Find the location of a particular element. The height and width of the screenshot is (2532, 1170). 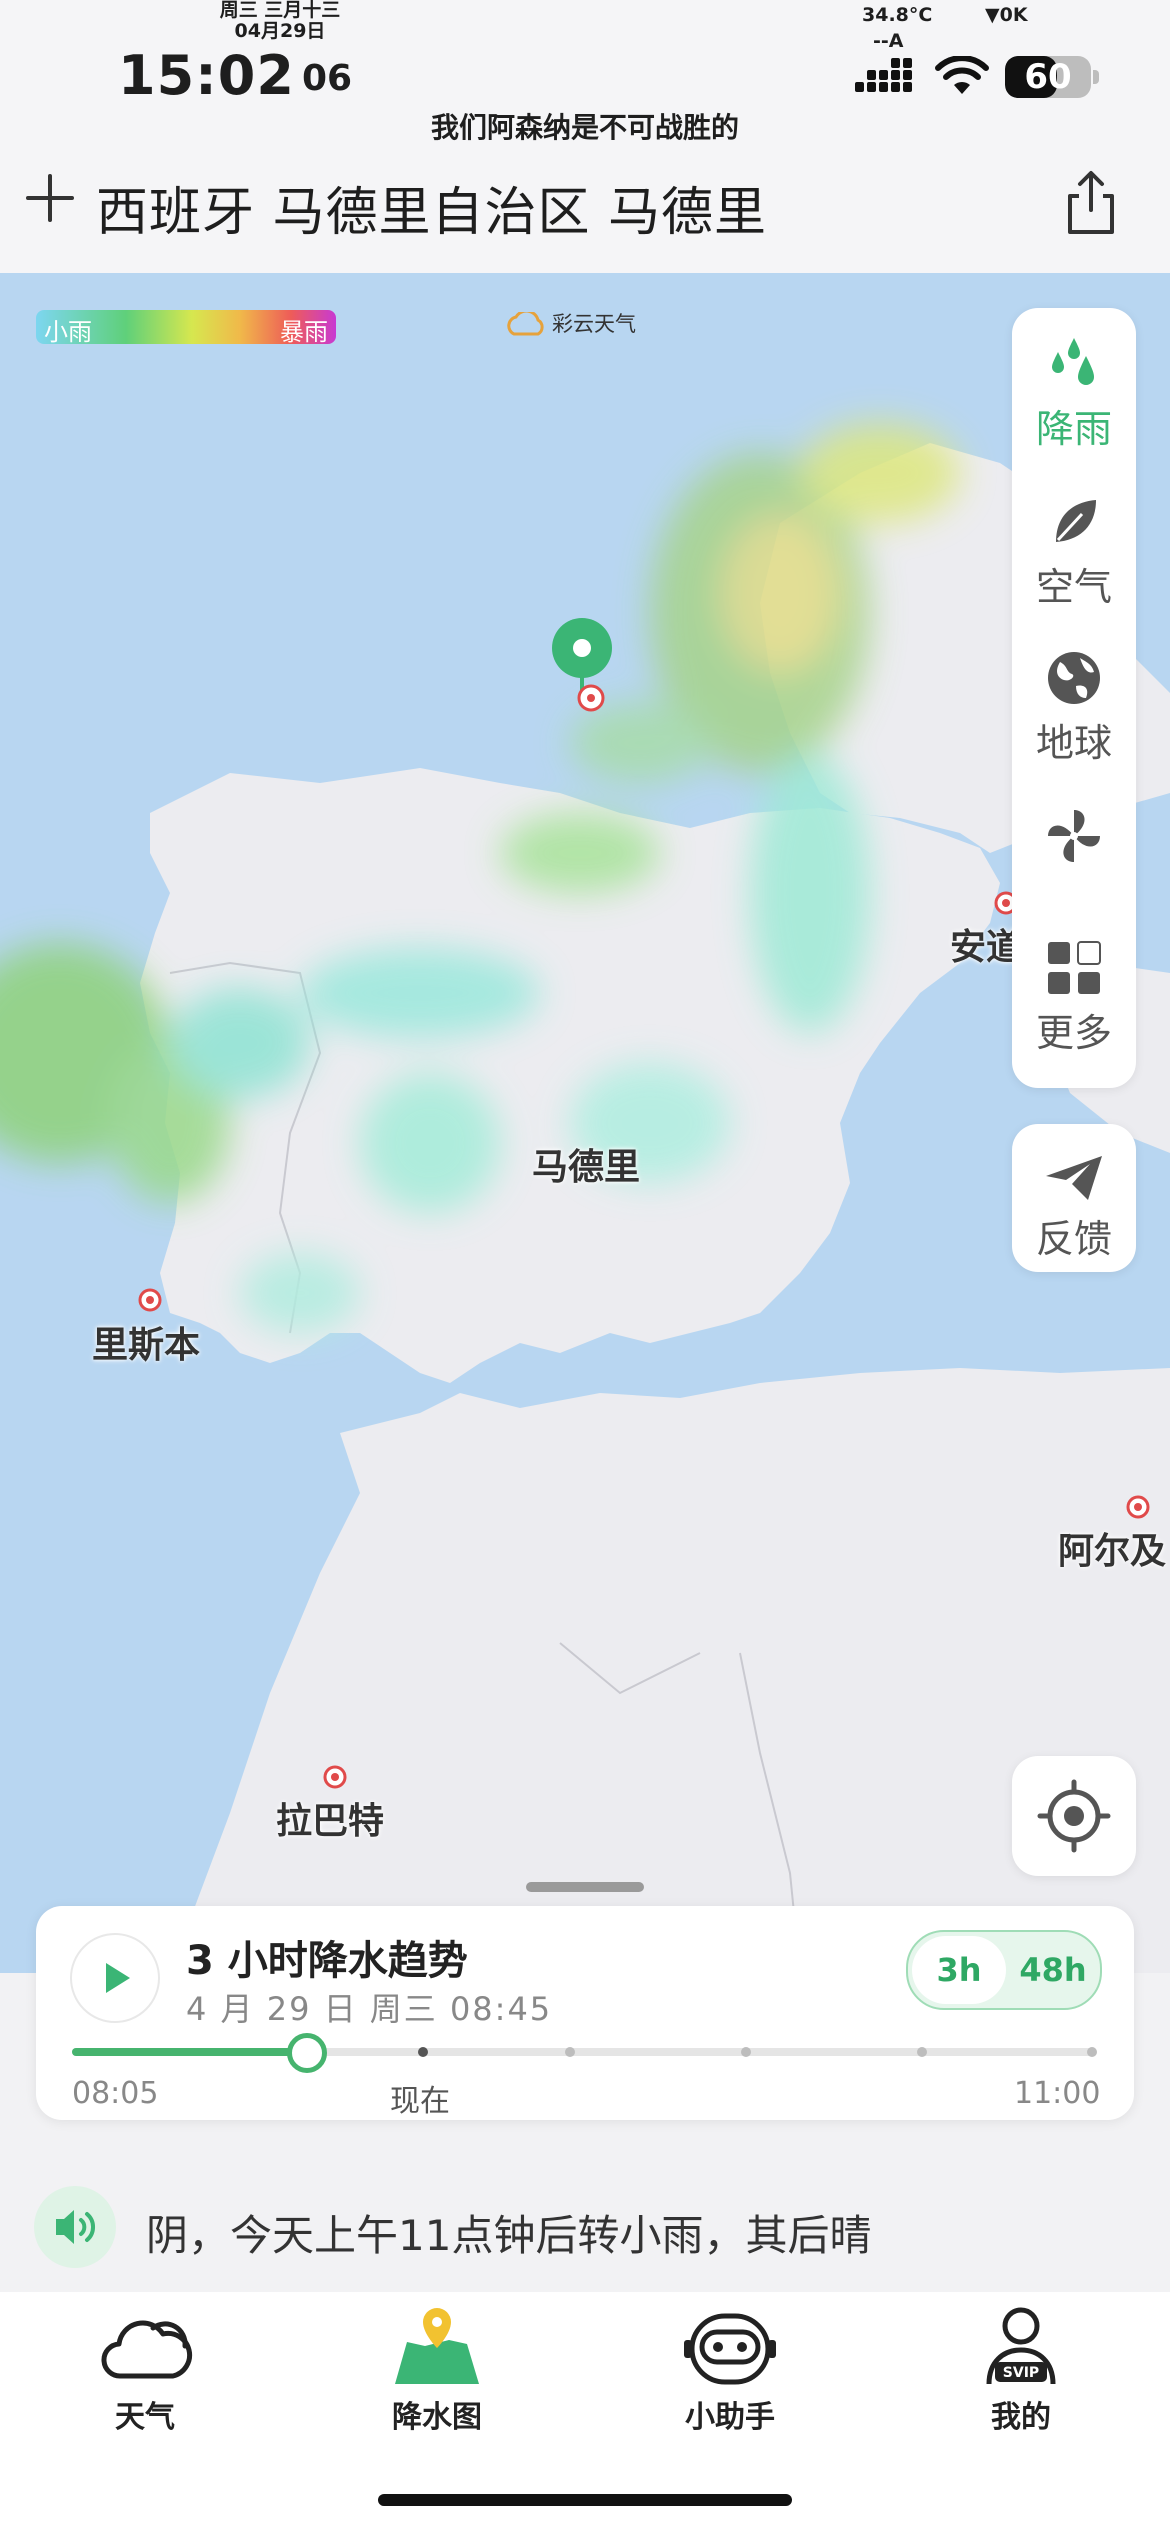

battery-icon: 60 is located at coordinates (1048, 77).